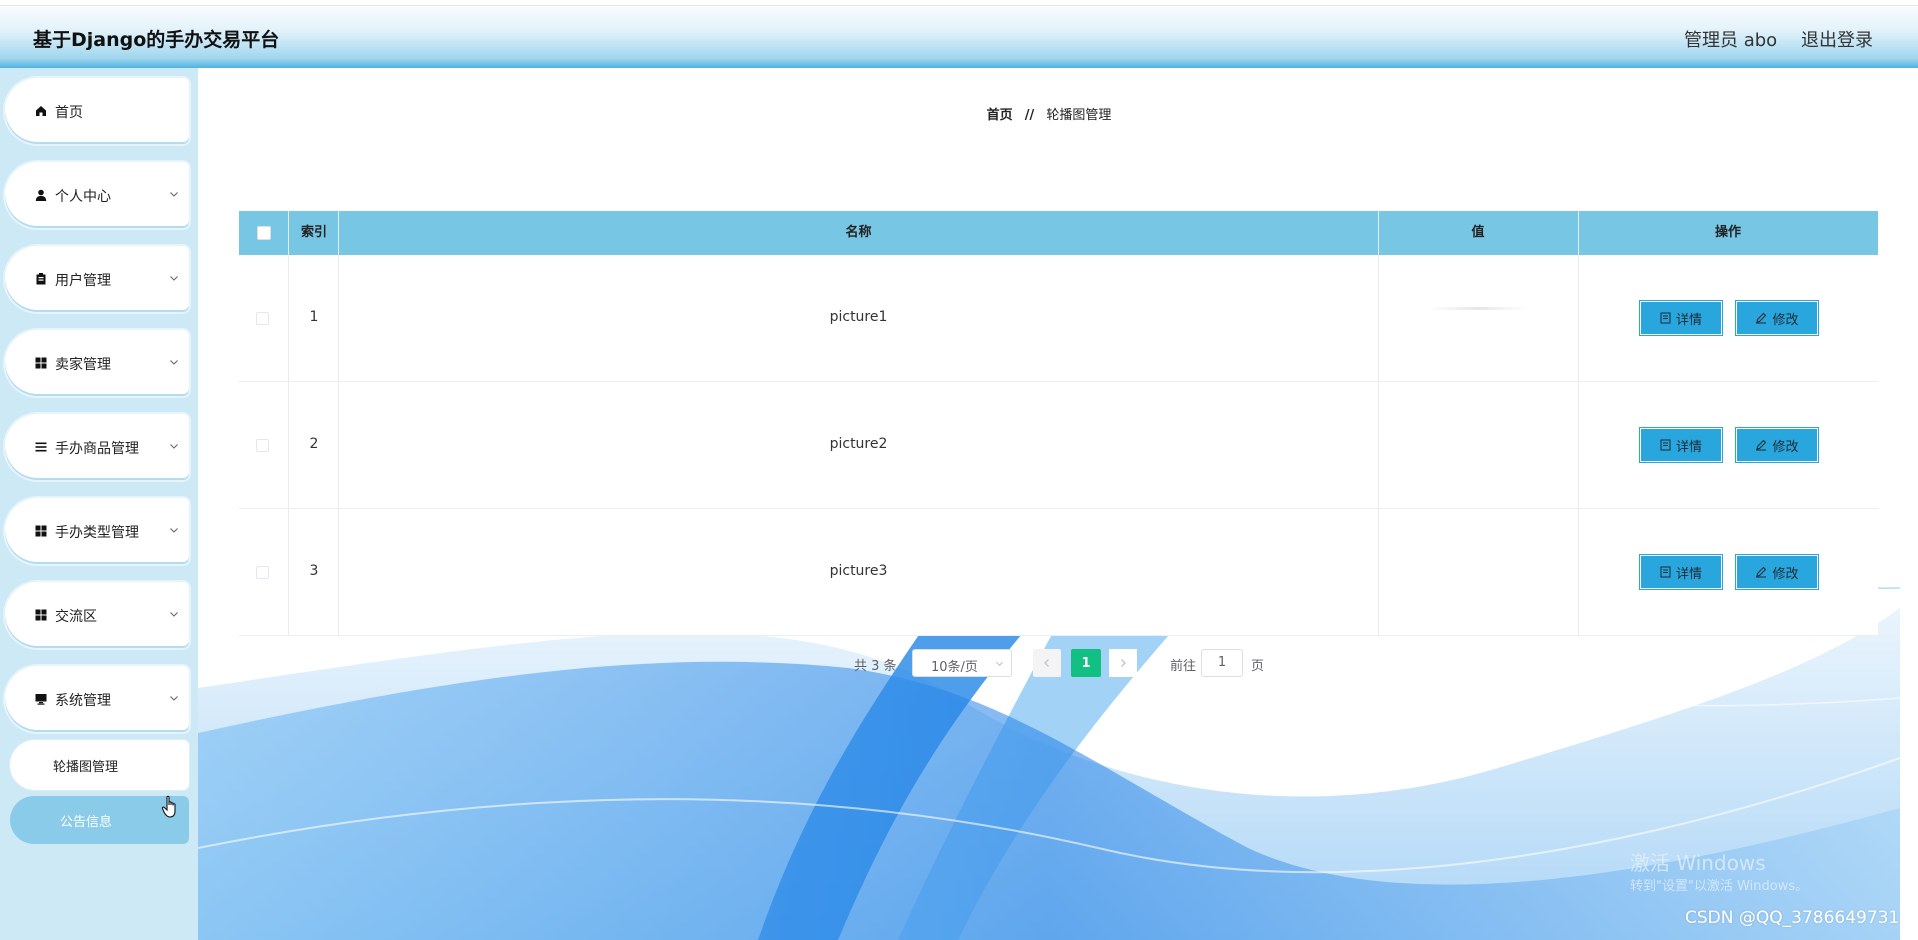  Describe the element at coordinates (1000, 115) in the screenshot. I see `breadcrumb-home: 首页` at that location.